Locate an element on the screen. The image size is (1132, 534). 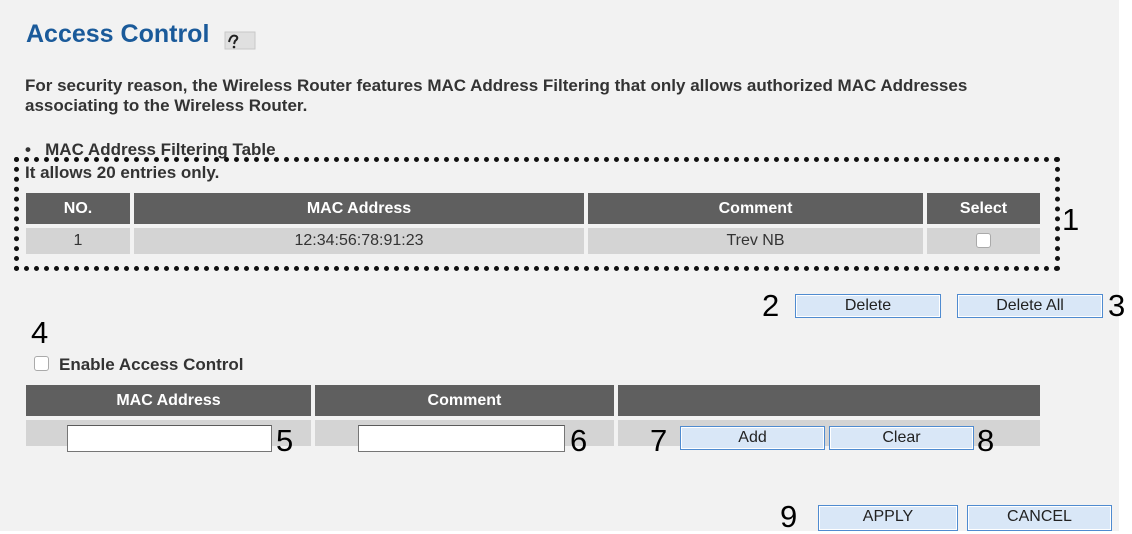
add-header-mac-address: MAC Address is located at coordinates (168, 400).